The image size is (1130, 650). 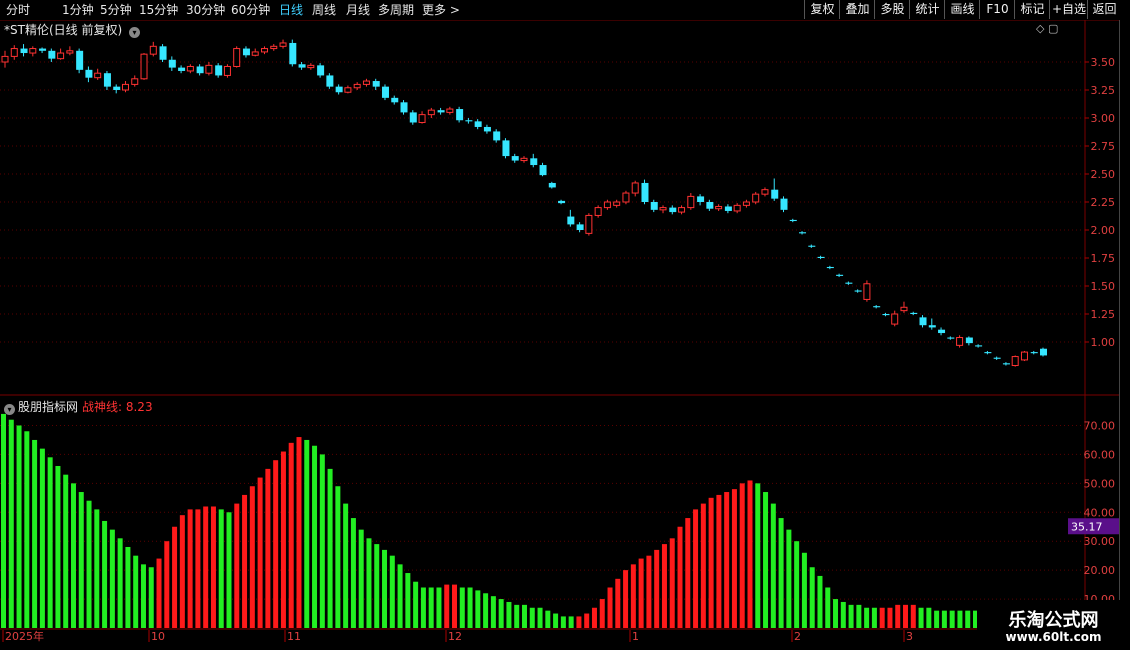 What do you see at coordinates (1053, 625) in the screenshot?
I see `watermark: 乐淘公式网 www.60lt.com` at bounding box center [1053, 625].